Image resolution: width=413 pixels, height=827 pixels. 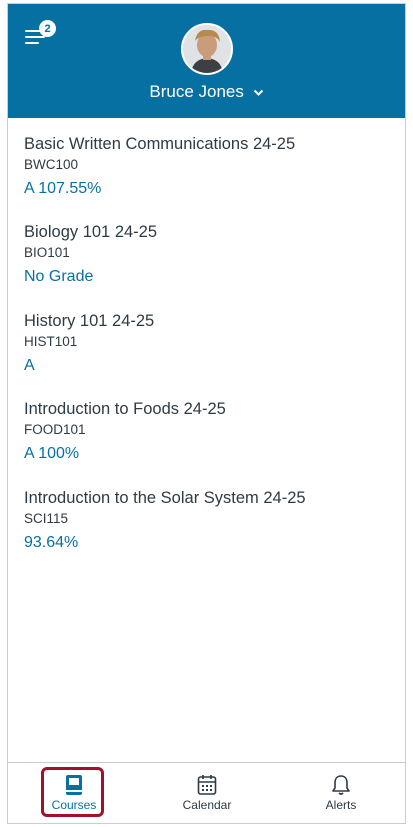 I want to click on user-switcher: Bruce Jones, so click(x=206, y=92).